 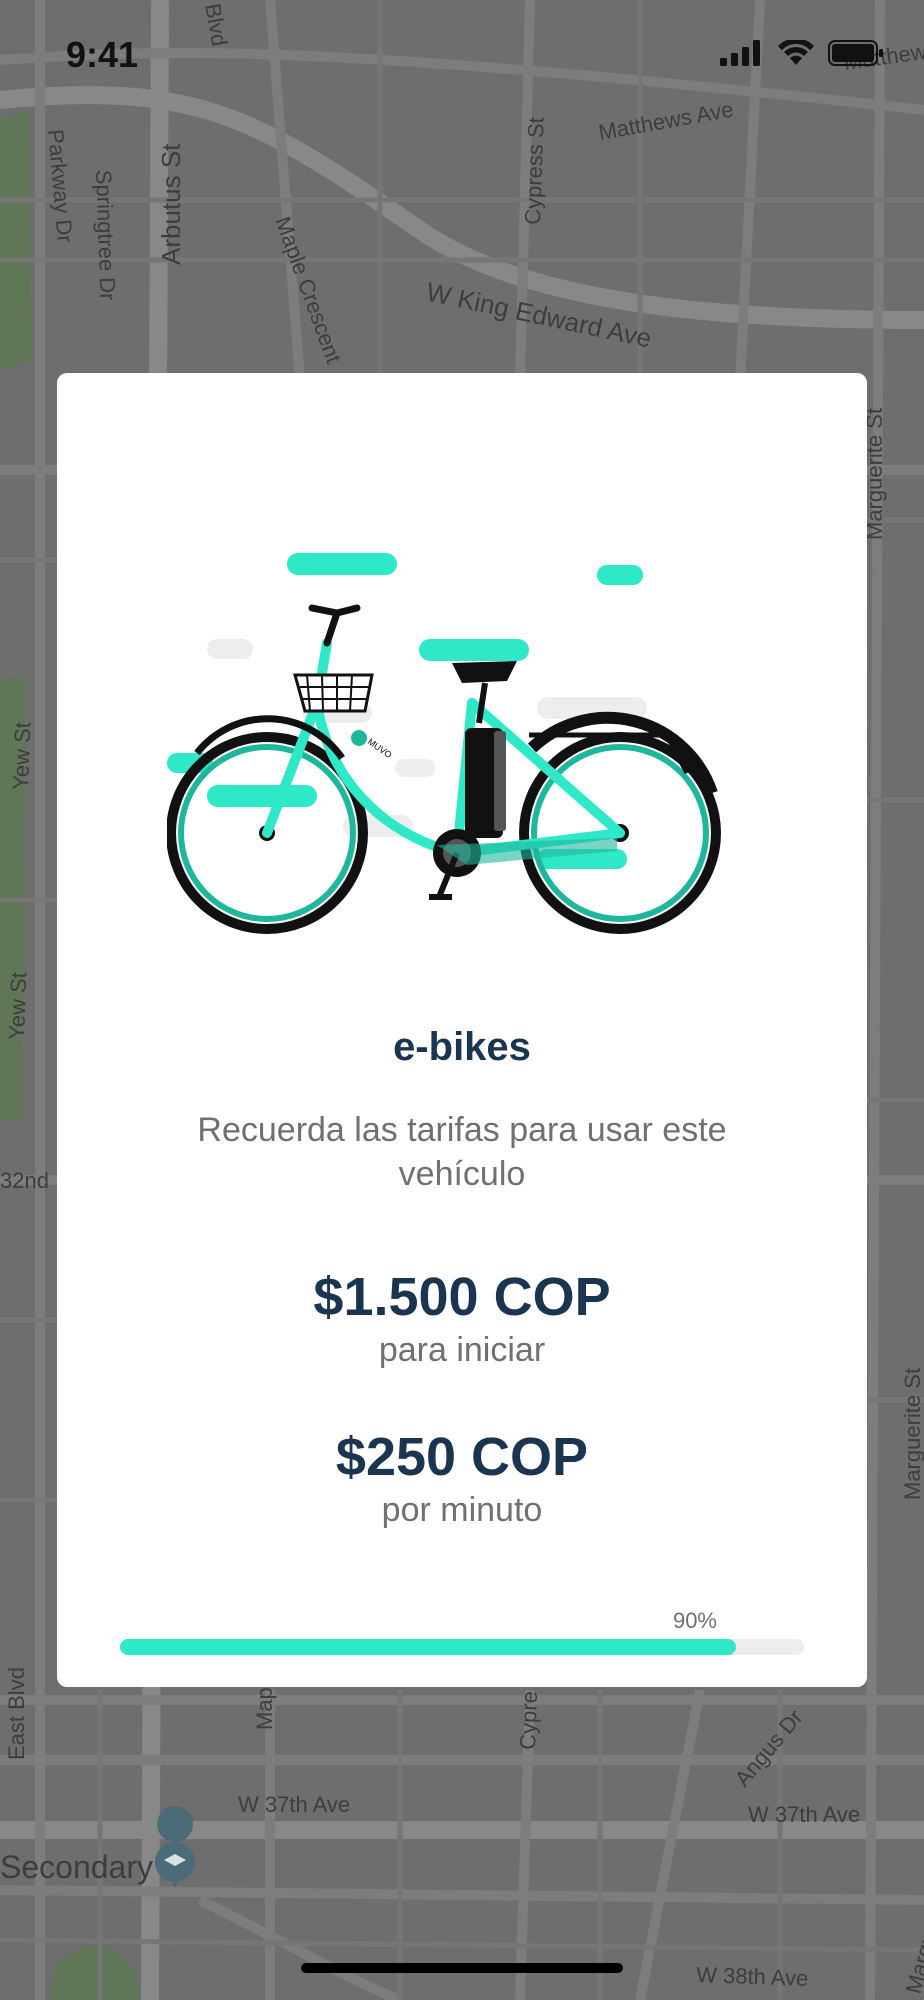 I want to click on per-minute-price: $250 COP, so click(x=462, y=1457).